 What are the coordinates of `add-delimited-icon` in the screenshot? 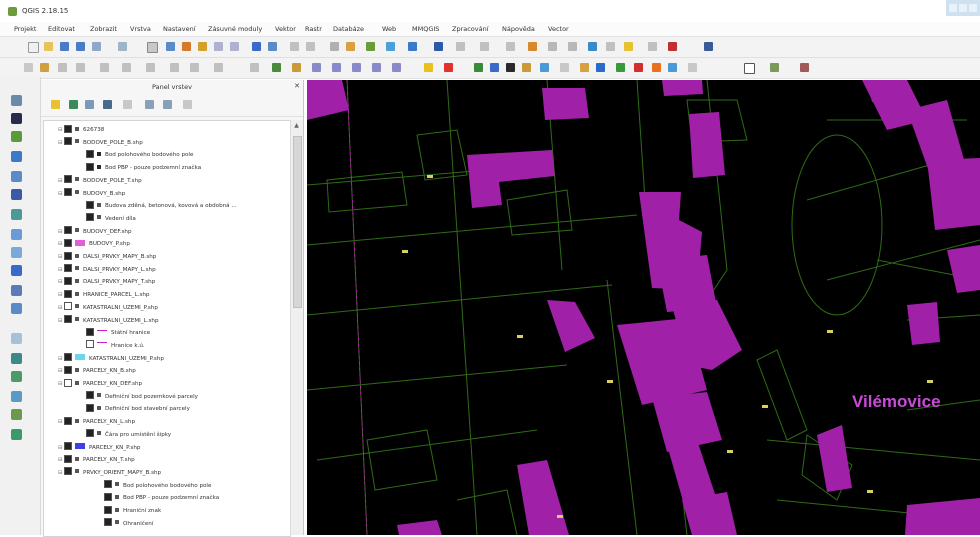 It's located at (584, 67).